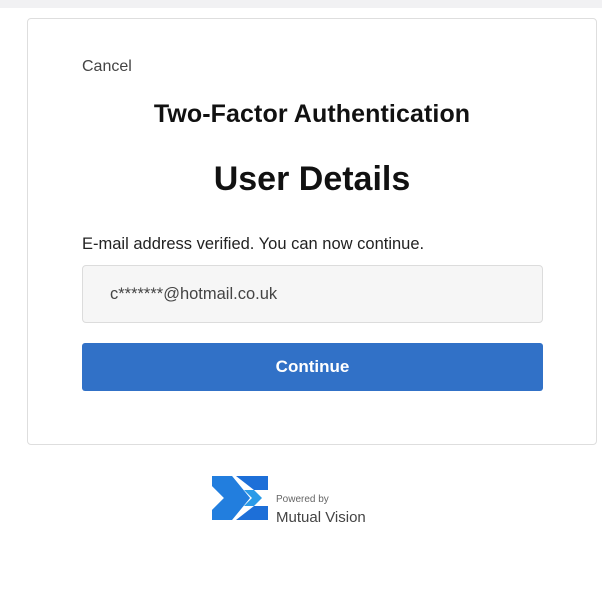  Describe the element at coordinates (312, 179) in the screenshot. I see `page-title: User Details` at that location.